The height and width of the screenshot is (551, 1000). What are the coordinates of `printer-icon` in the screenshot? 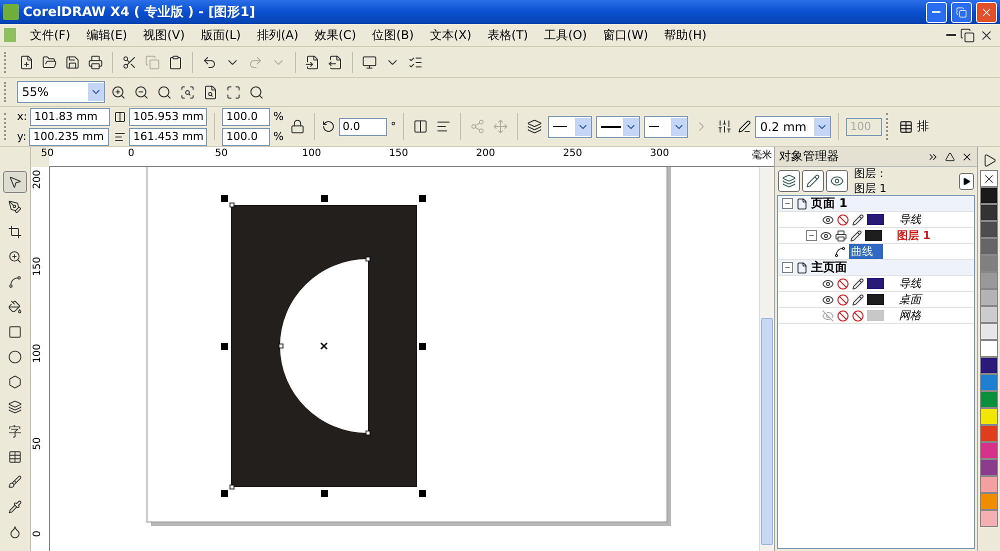 It's located at (841, 236).